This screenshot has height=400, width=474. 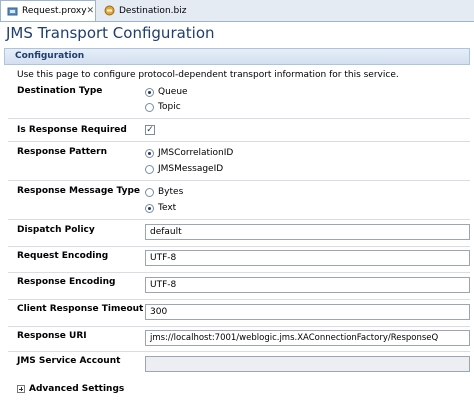 I want to click on radio-message-type-text: Text, so click(x=160, y=208).